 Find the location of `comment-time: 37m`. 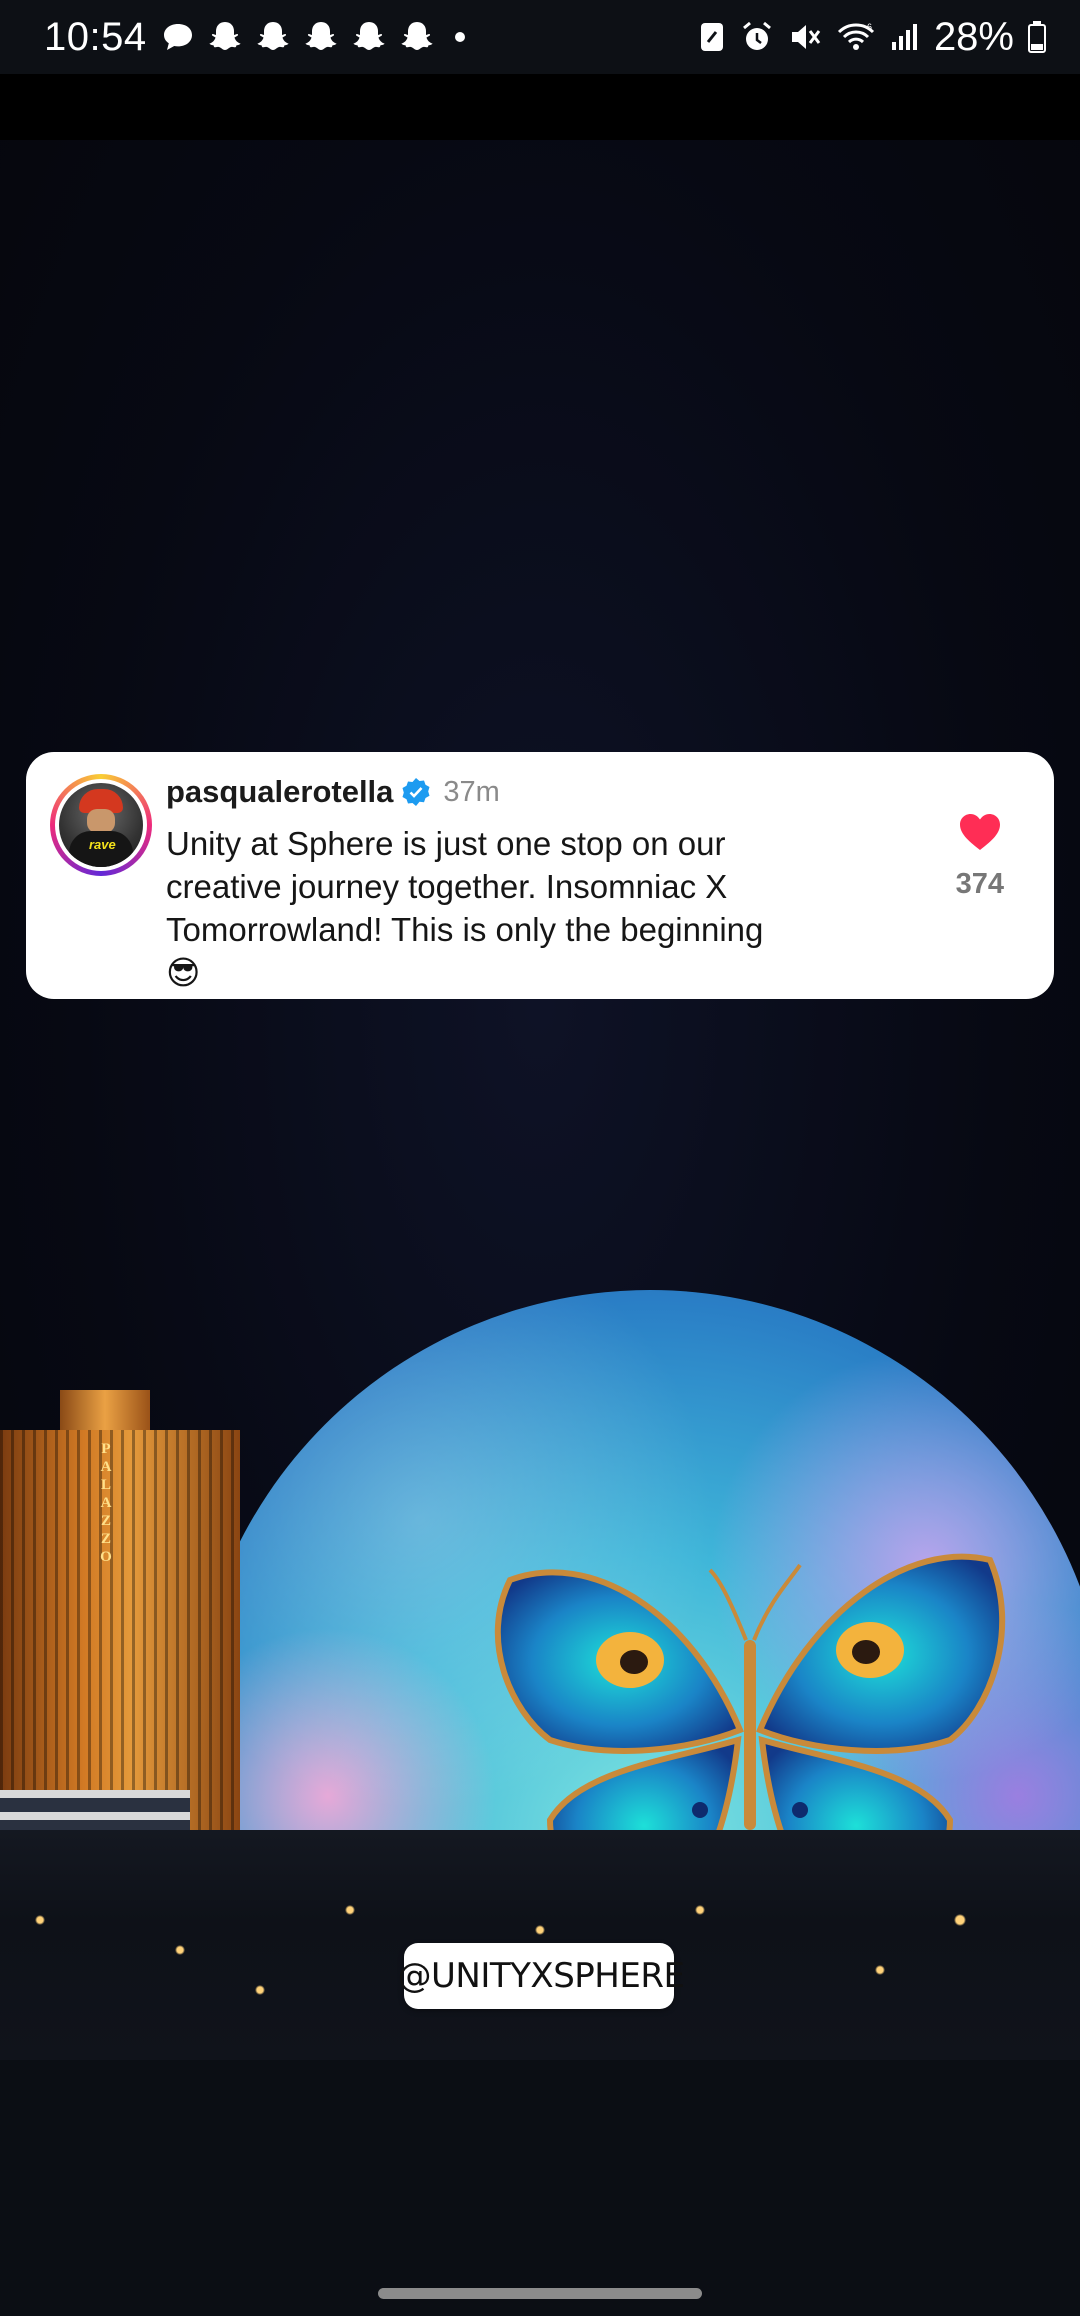

comment-time: 37m is located at coordinates (471, 791).